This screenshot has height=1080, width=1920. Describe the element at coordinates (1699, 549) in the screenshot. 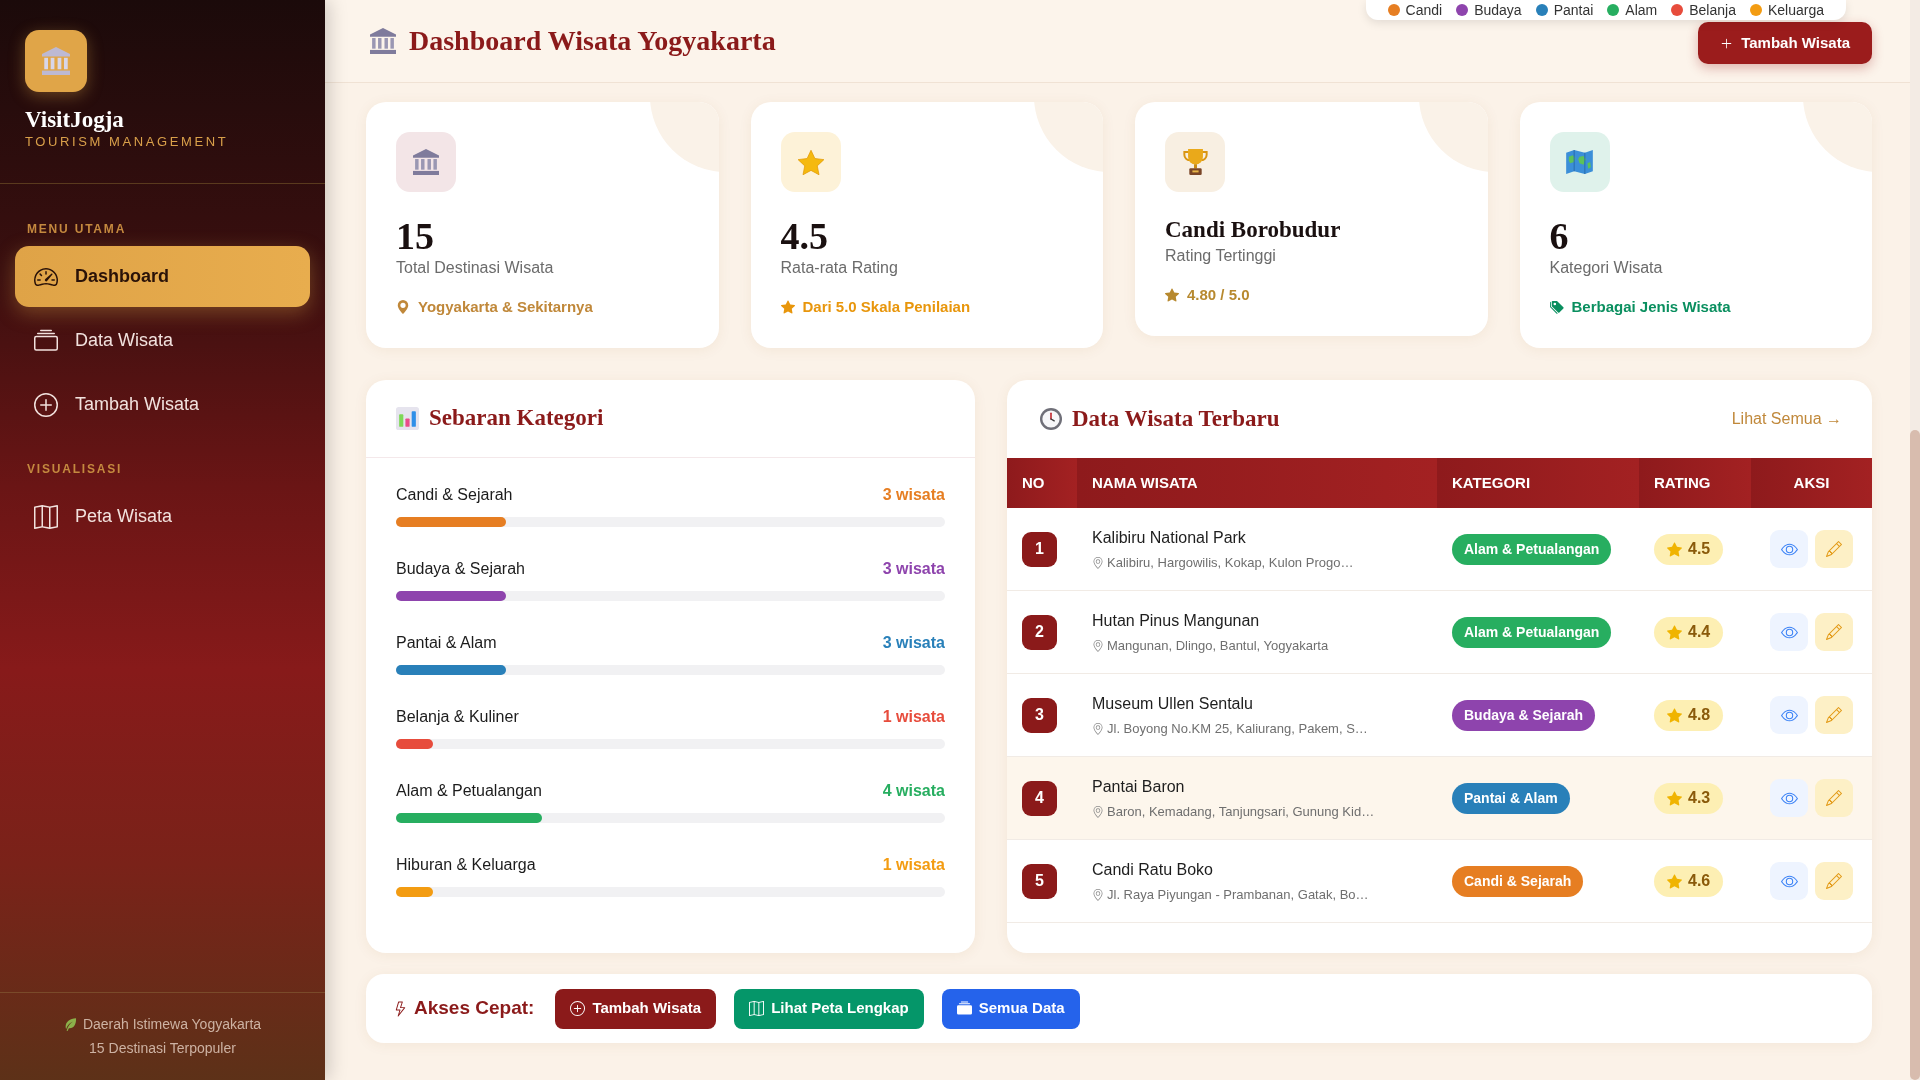

I see `rating-value: 4.5` at that location.